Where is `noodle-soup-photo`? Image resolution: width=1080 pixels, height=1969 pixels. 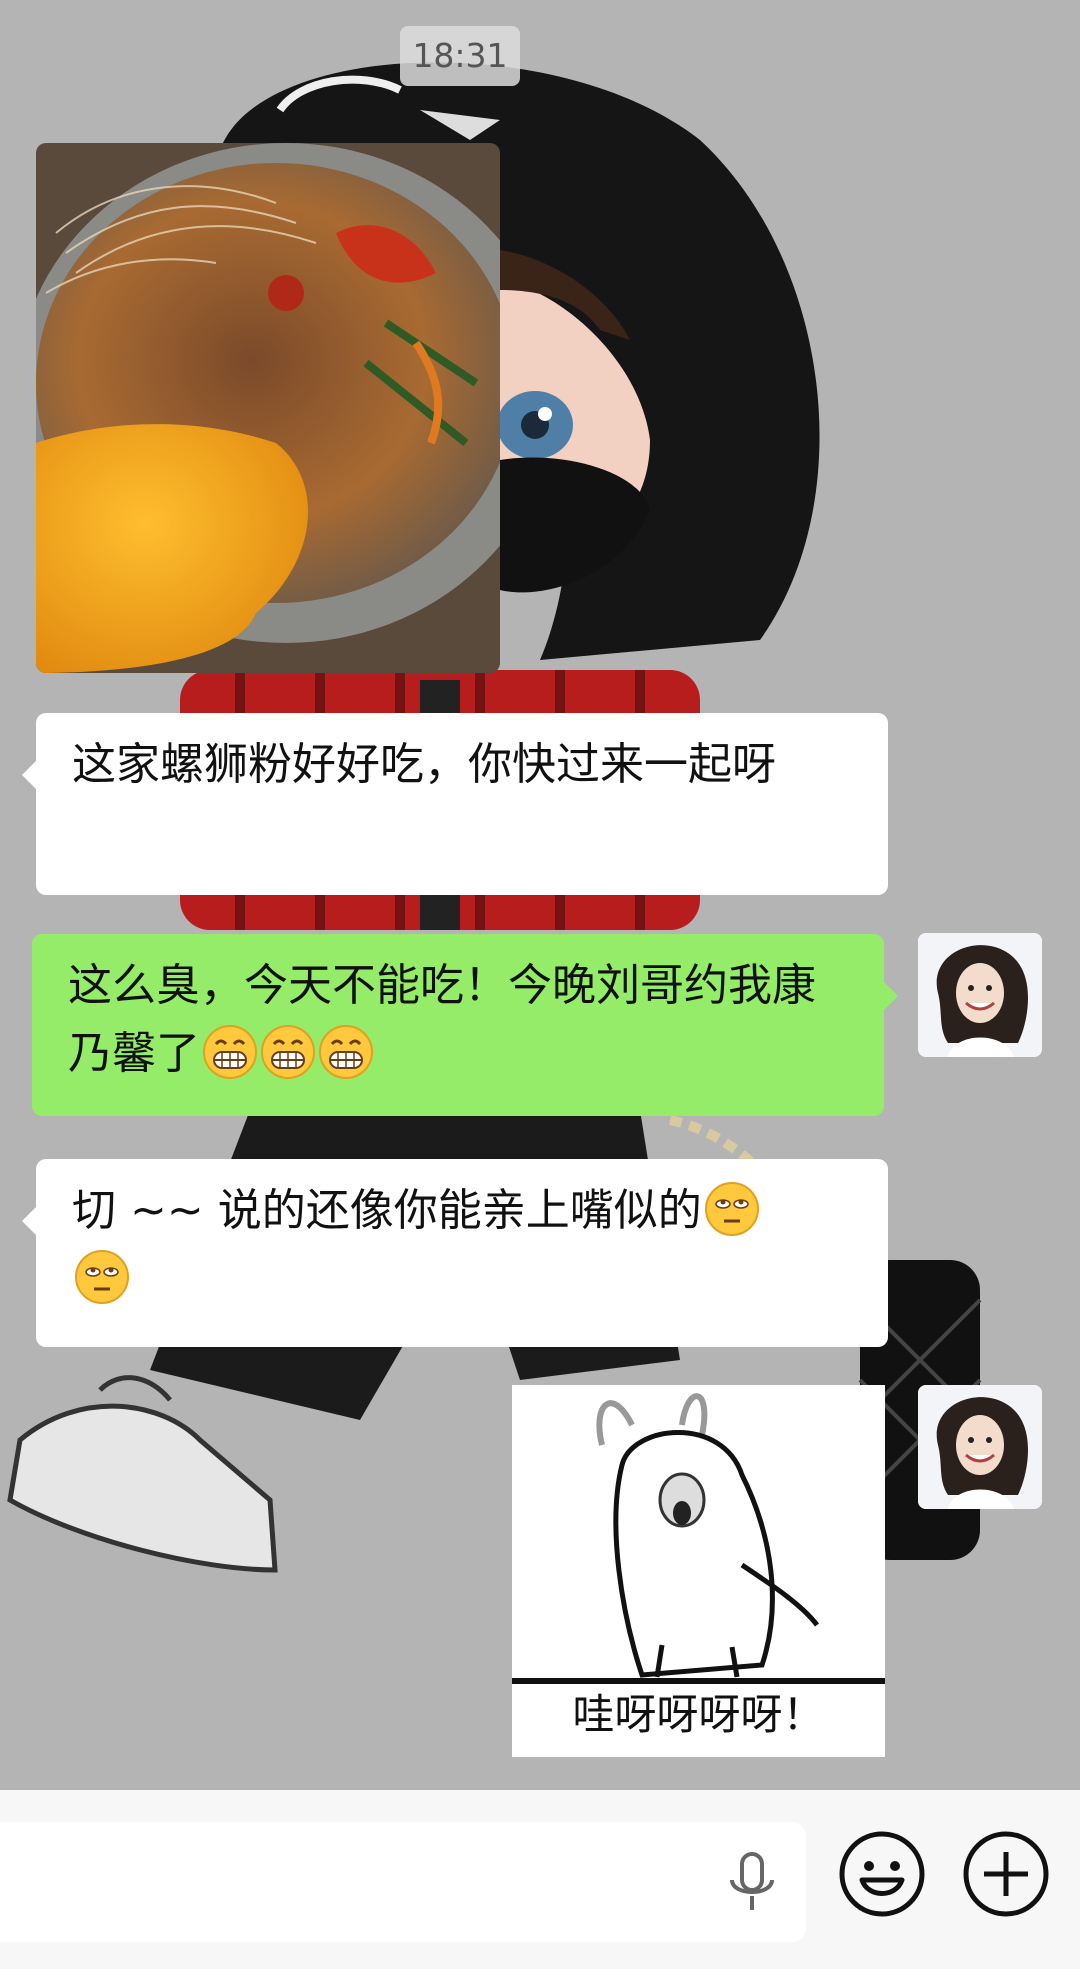 noodle-soup-photo is located at coordinates (268, 408).